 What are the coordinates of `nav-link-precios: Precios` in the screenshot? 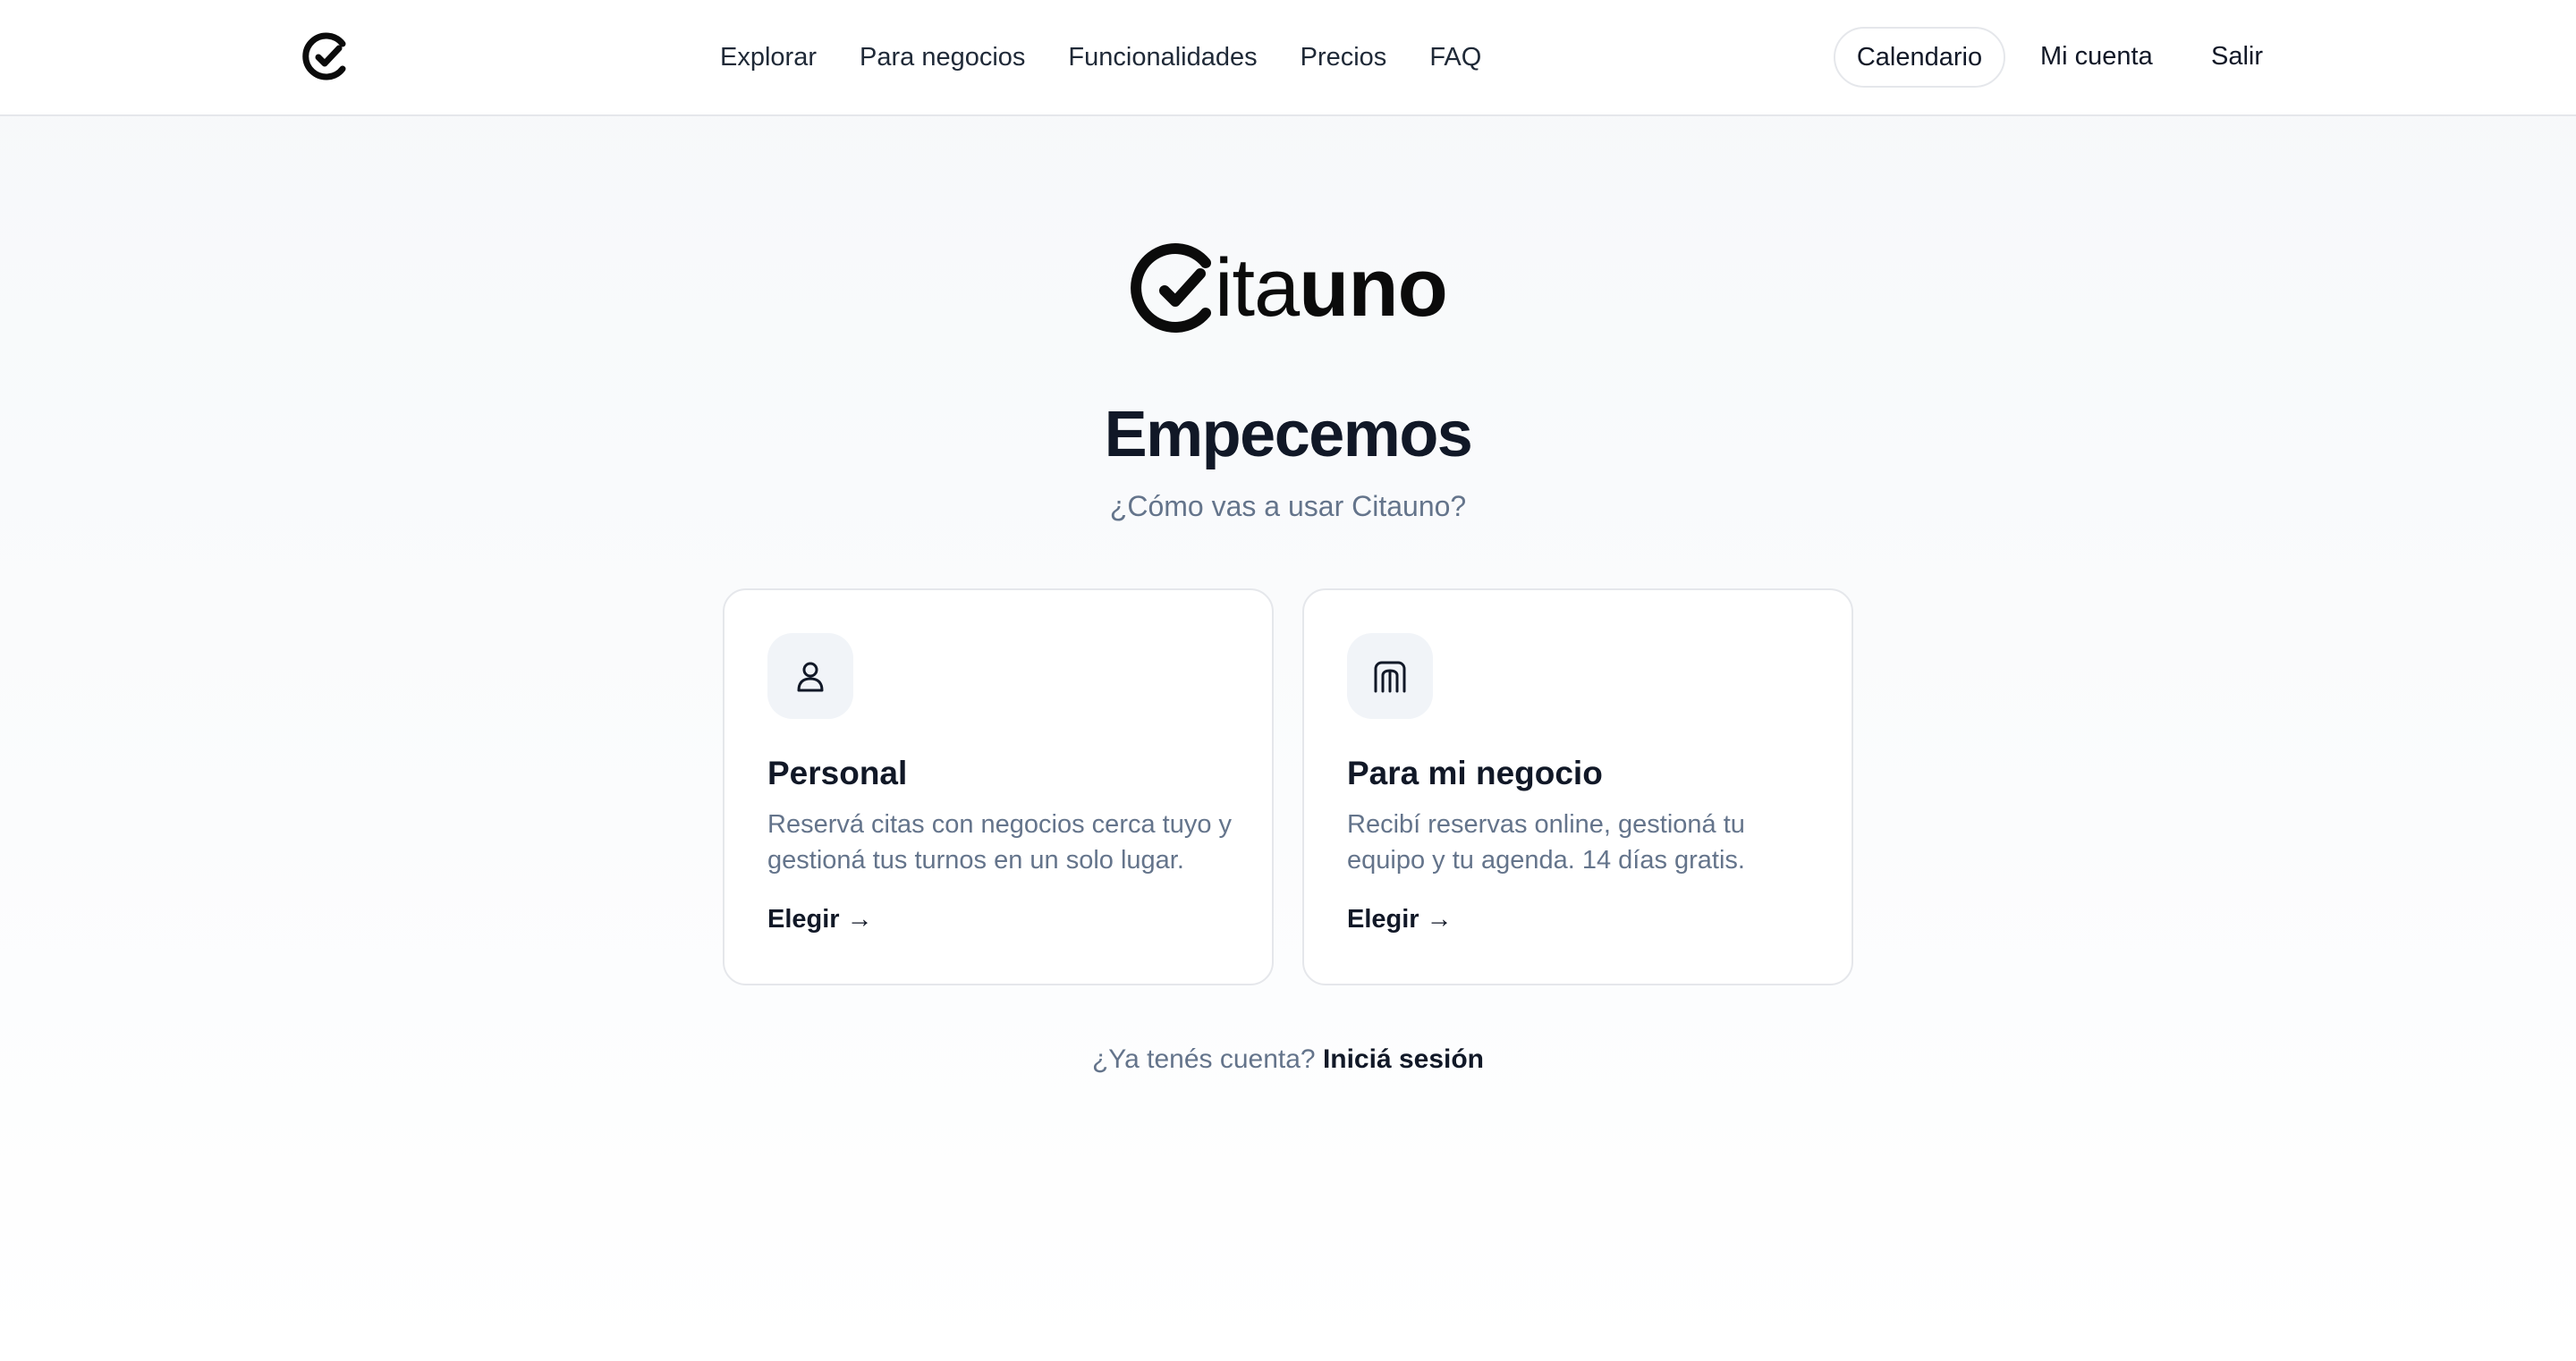 It's located at (1344, 57).